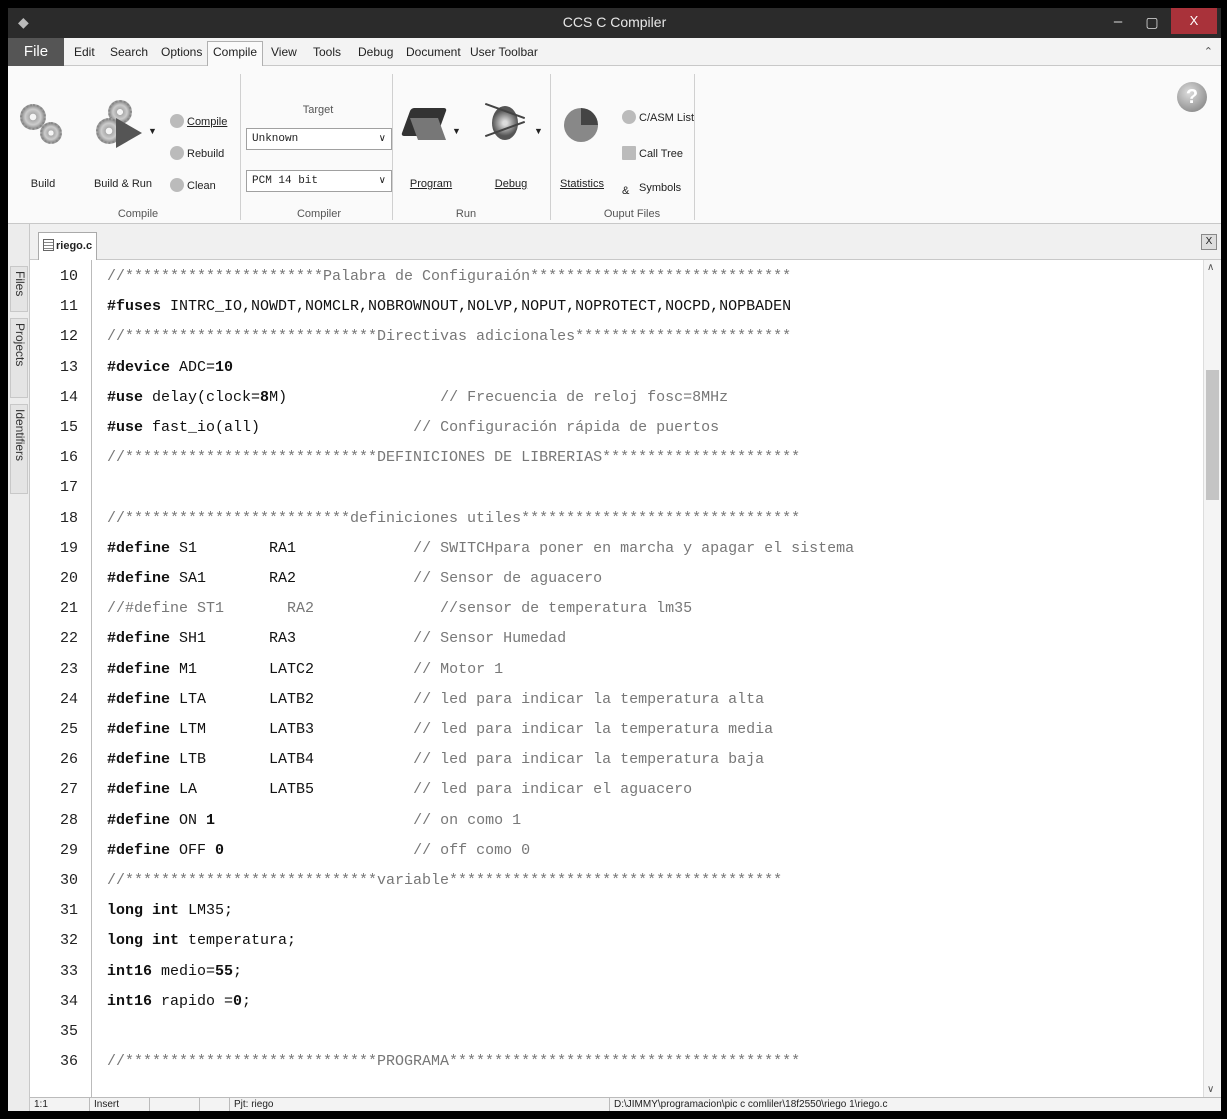  Describe the element at coordinates (68, 488) in the screenshot. I see `line-number: 17` at that location.